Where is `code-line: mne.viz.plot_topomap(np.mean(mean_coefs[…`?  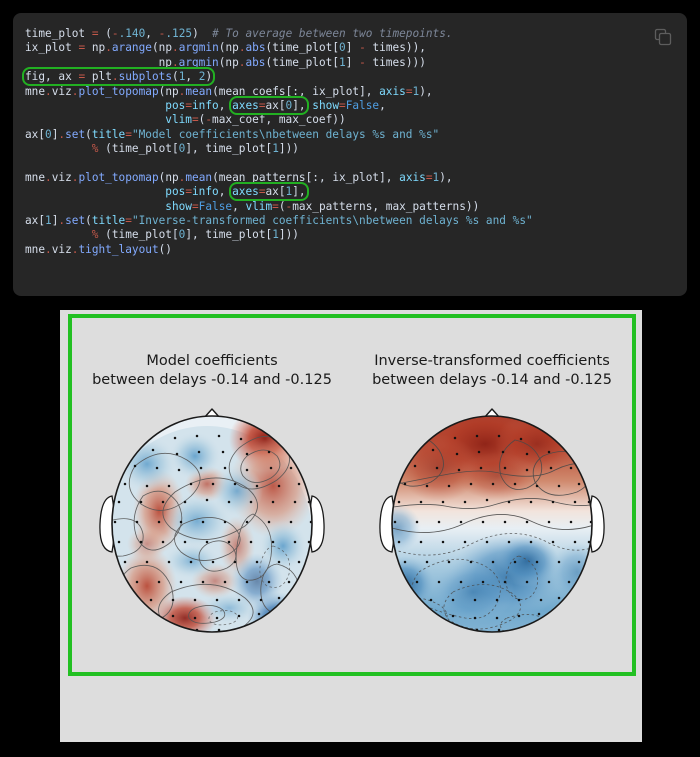 code-line: mne.viz.plot_topomap(np.mean(mean_coefs[… is located at coordinates (229, 91).